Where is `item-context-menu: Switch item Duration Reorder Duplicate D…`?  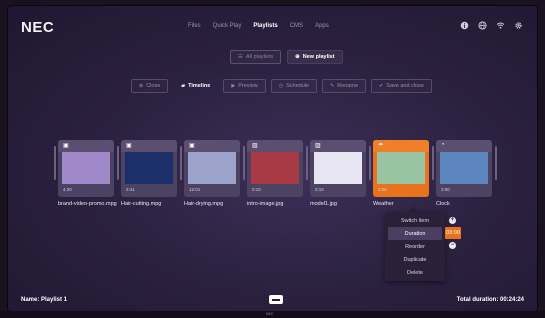 item-context-menu: Switch item Duration Reorder Duplicate D… is located at coordinates (415, 246).